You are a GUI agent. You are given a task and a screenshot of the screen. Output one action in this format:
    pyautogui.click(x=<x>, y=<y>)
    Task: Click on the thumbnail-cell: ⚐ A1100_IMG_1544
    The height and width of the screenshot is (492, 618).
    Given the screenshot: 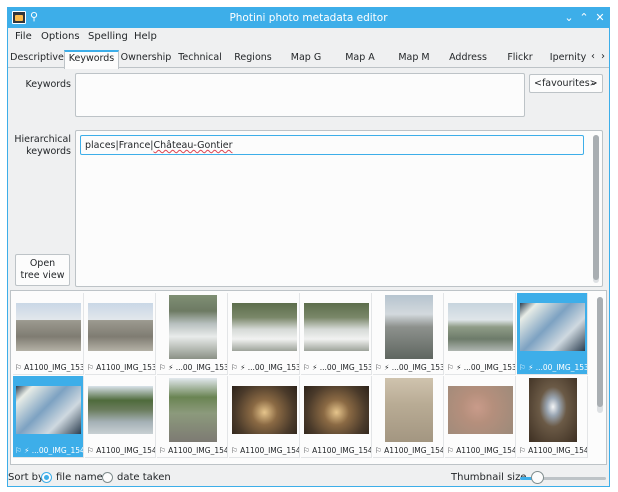 What is the action you would take?
    pyautogui.click(x=336, y=417)
    